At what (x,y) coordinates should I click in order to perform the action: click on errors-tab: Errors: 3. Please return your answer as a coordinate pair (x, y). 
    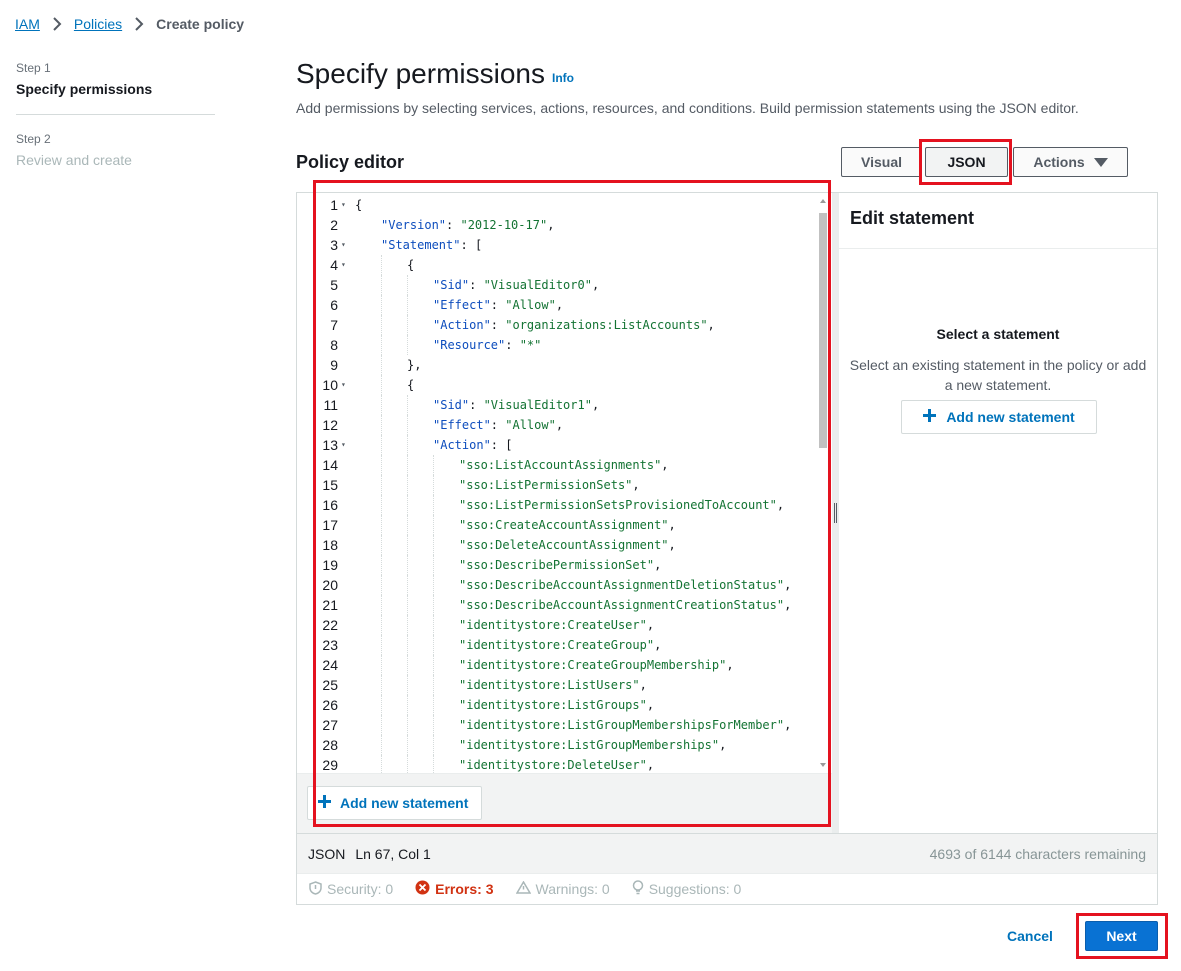
    Looking at the image, I should click on (454, 889).